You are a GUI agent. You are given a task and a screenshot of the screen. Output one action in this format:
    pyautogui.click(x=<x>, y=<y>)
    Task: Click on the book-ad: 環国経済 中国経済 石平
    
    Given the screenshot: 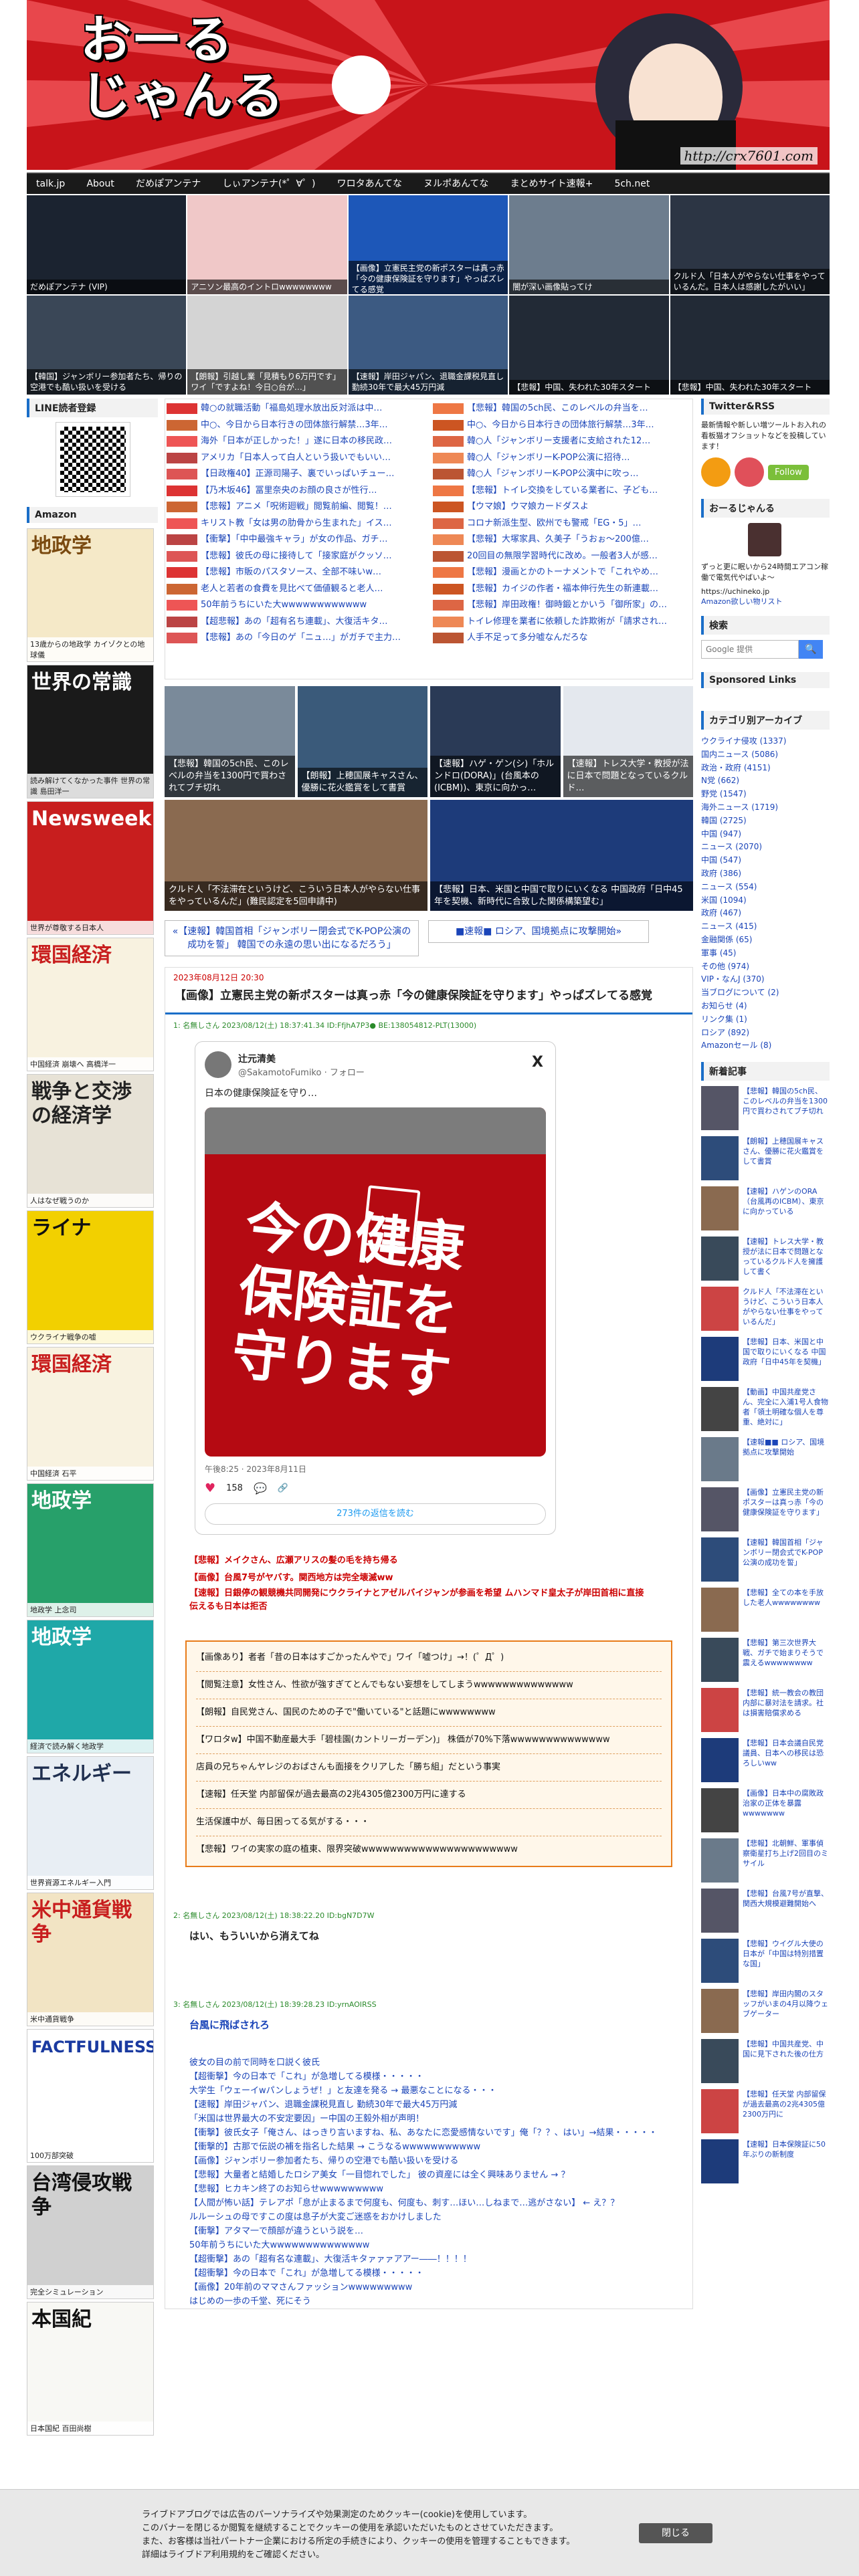 What is the action you would take?
    pyautogui.click(x=90, y=1414)
    